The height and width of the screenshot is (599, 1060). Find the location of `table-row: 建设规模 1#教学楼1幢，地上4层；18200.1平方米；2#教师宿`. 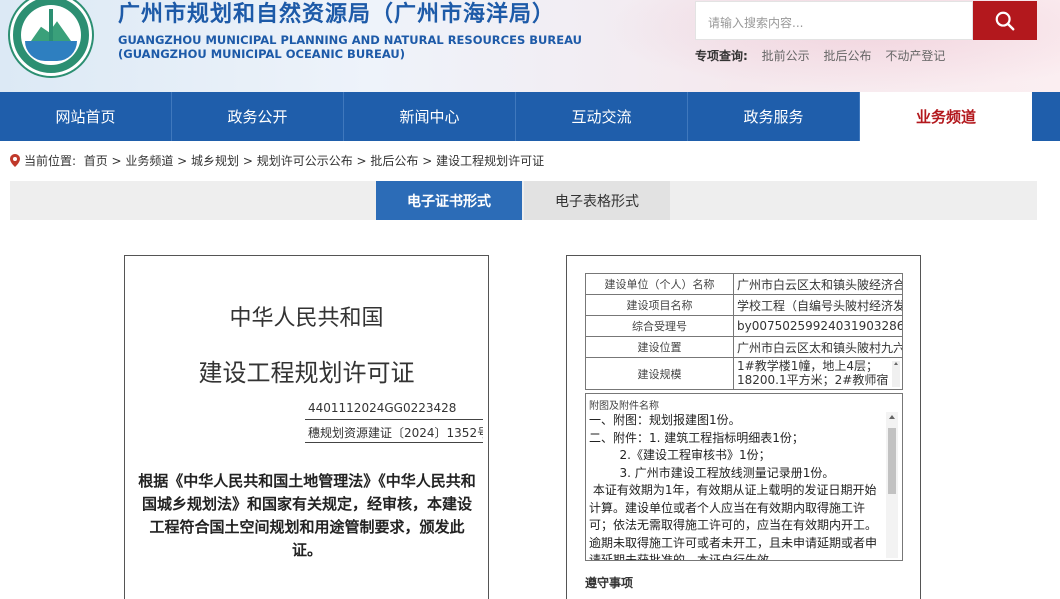

table-row: 建设规模 1#教学楼1幢，地上4层；18200.1平方米；2#教师宿 is located at coordinates (744, 373).